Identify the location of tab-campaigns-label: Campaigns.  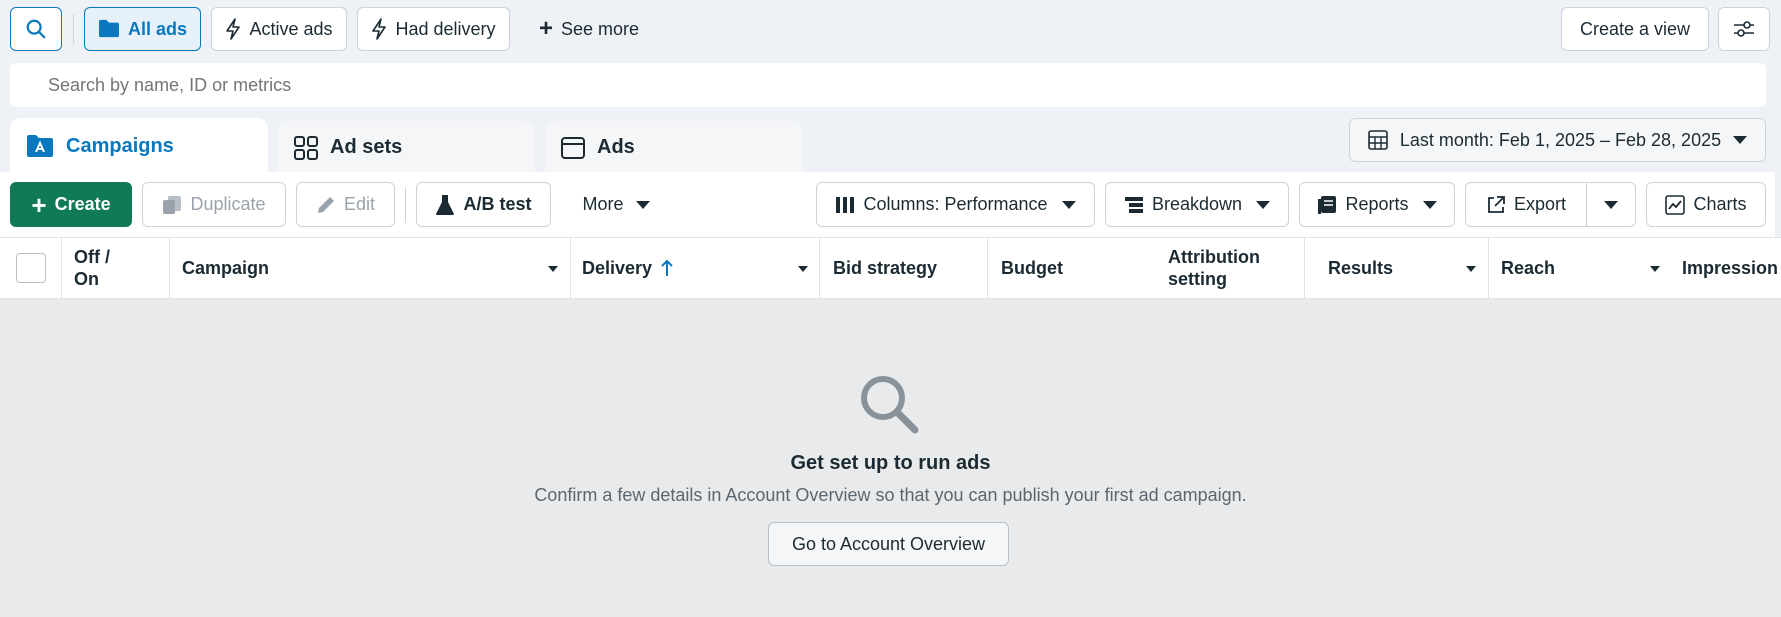
(120, 145).